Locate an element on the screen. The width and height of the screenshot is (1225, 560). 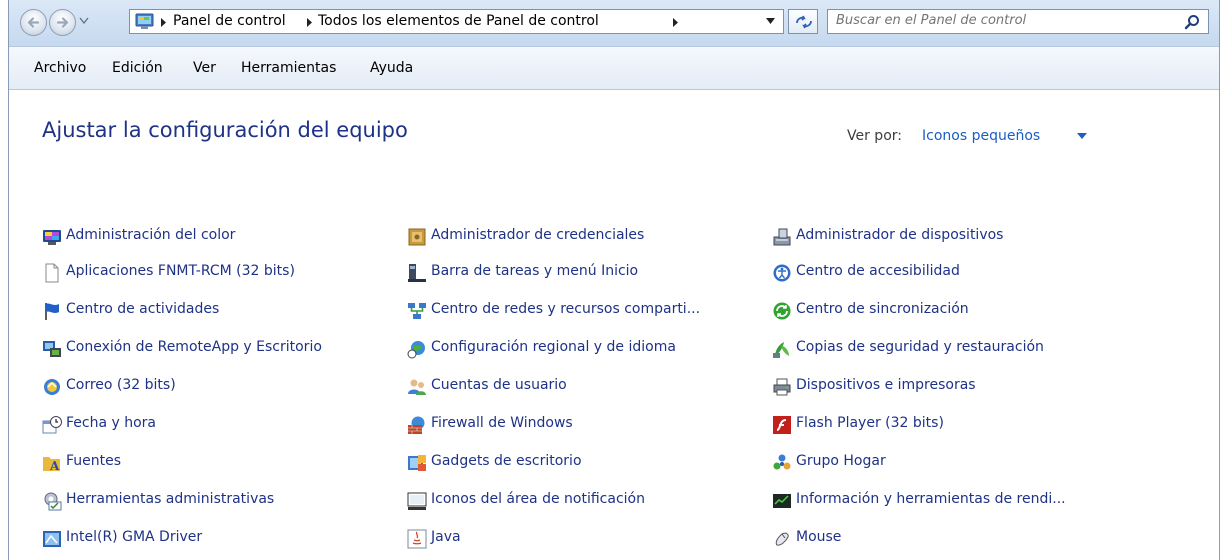
address-history-dropdown-icon is located at coordinates (770, 21).